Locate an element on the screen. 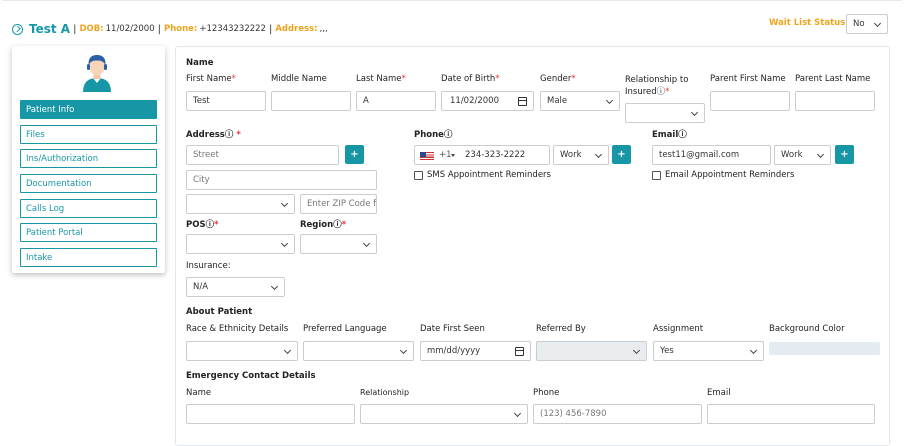 The width and height of the screenshot is (904, 446). about-patient-title: About Patient is located at coordinates (219, 312).